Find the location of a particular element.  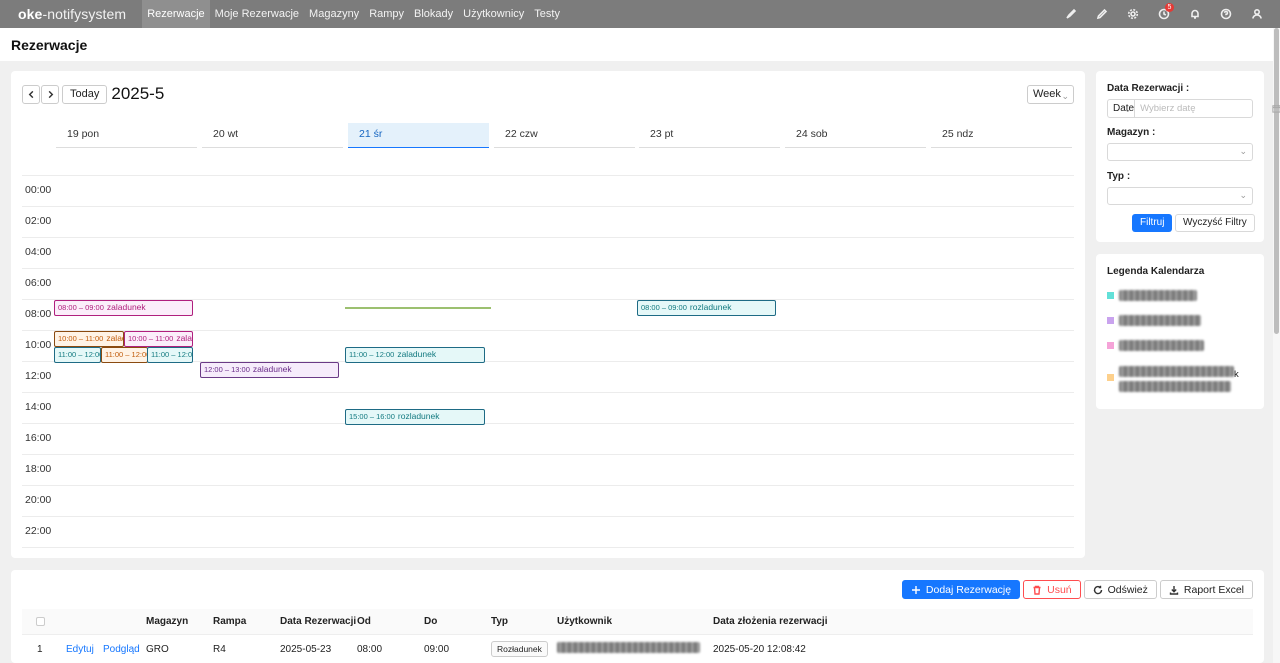

page-scrollbar is located at coordinates (1276, 345).